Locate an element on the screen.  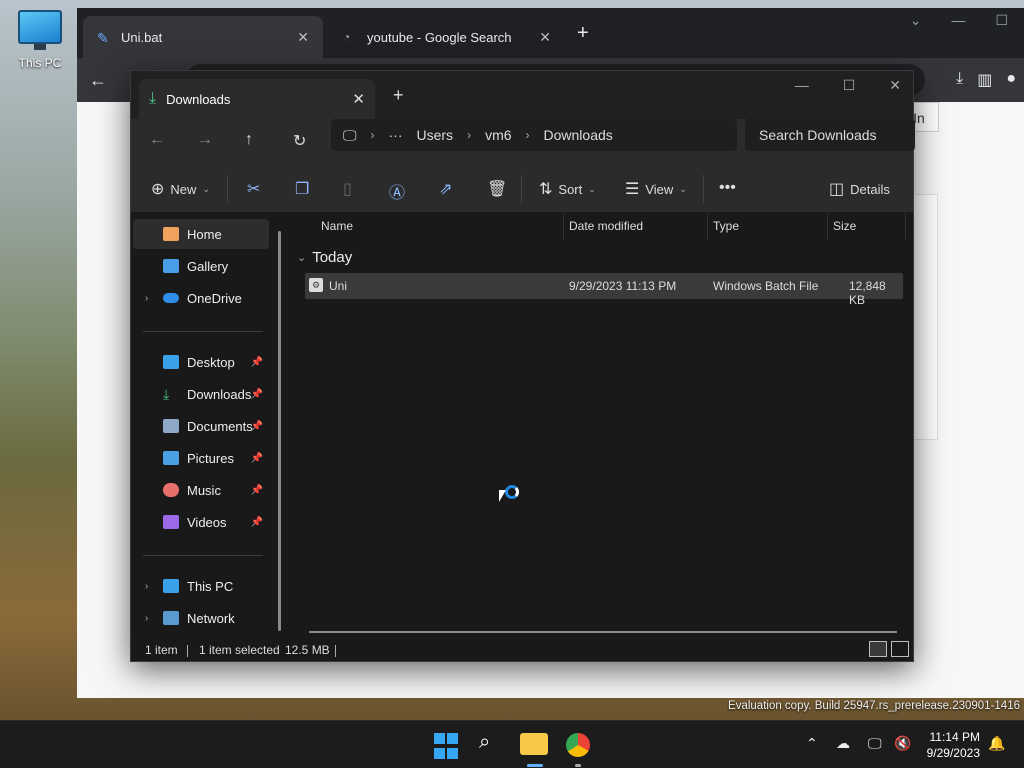
search-icon: ⌕ is located at coordinates (493, 745).